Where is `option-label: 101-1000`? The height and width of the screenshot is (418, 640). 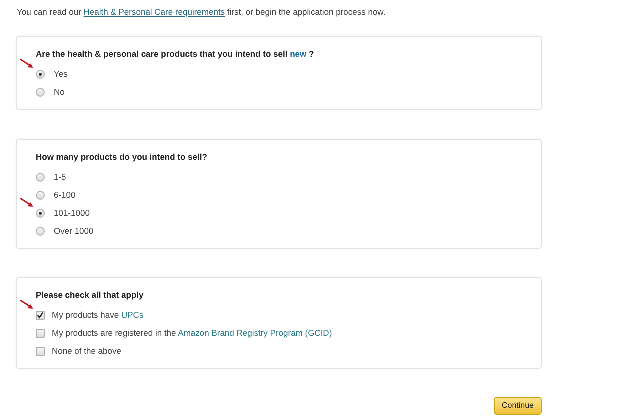 option-label: 101-1000 is located at coordinates (72, 213).